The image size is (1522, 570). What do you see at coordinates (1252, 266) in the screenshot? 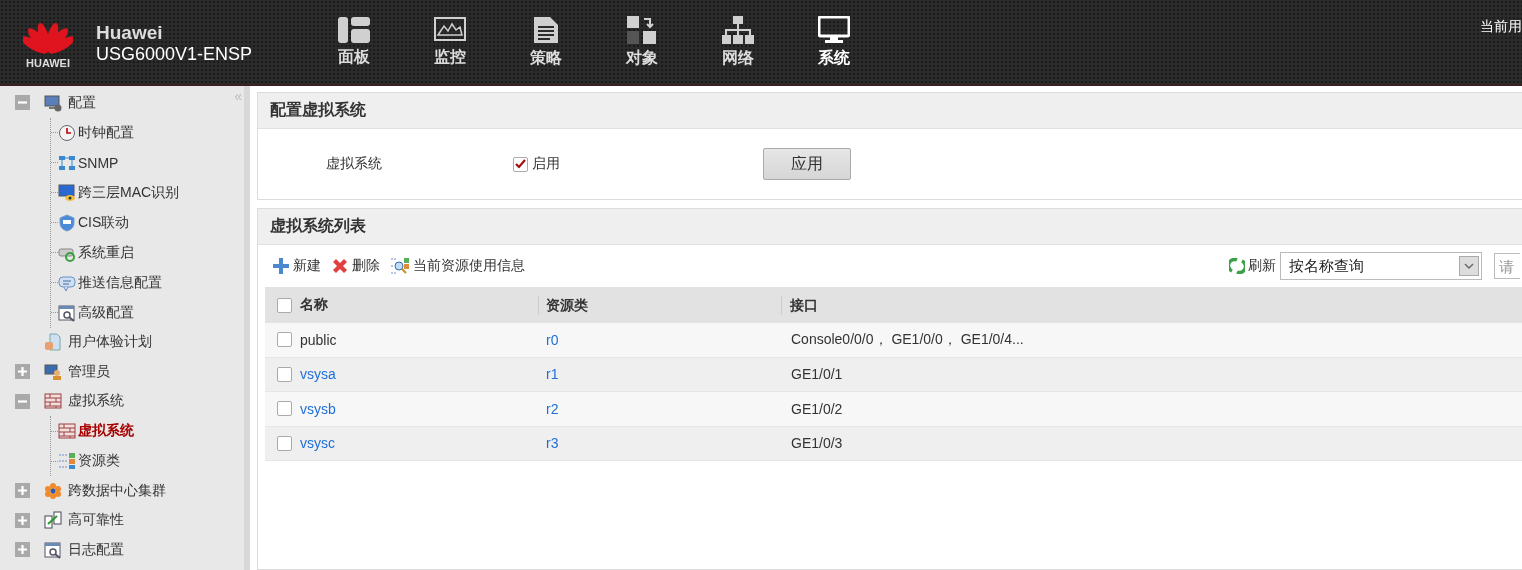
I see `refresh-button: 刷新` at bounding box center [1252, 266].